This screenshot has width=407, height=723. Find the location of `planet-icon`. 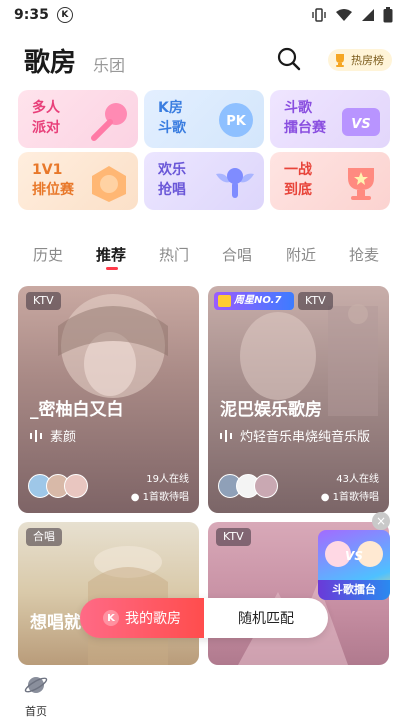

planet-icon is located at coordinates (36, 685).